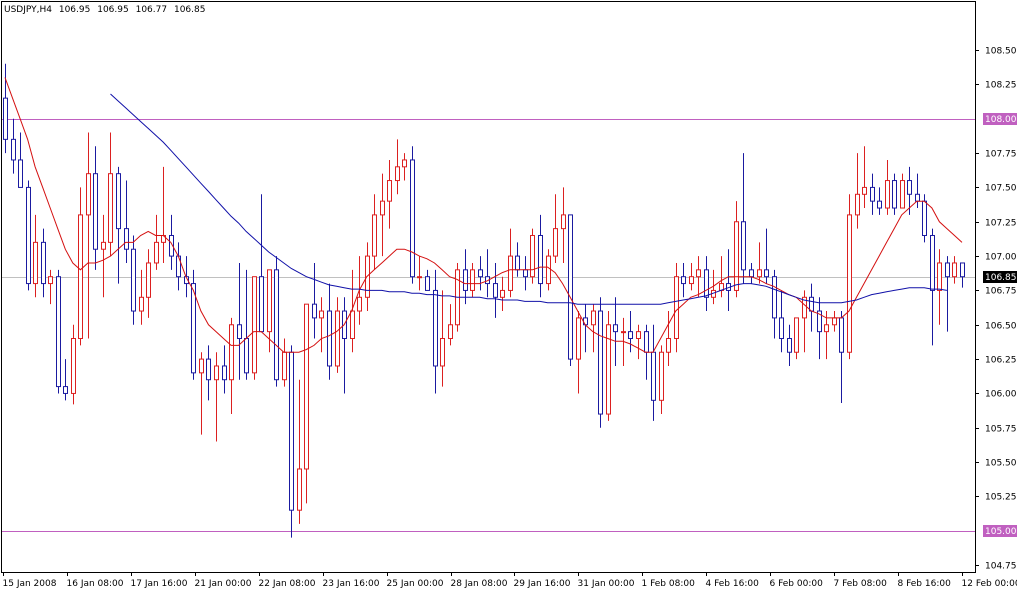 This screenshot has height=591, width=1017. What do you see at coordinates (542, 584) in the screenshot?
I see `x-tick-label: 29 Jan 16:00` at bounding box center [542, 584].